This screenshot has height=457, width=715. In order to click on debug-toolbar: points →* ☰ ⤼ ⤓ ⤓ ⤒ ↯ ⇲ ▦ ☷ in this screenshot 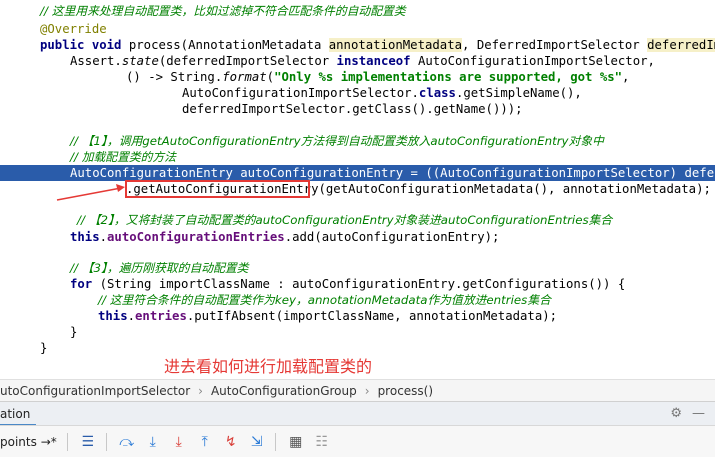, I will do `click(357, 441)`.